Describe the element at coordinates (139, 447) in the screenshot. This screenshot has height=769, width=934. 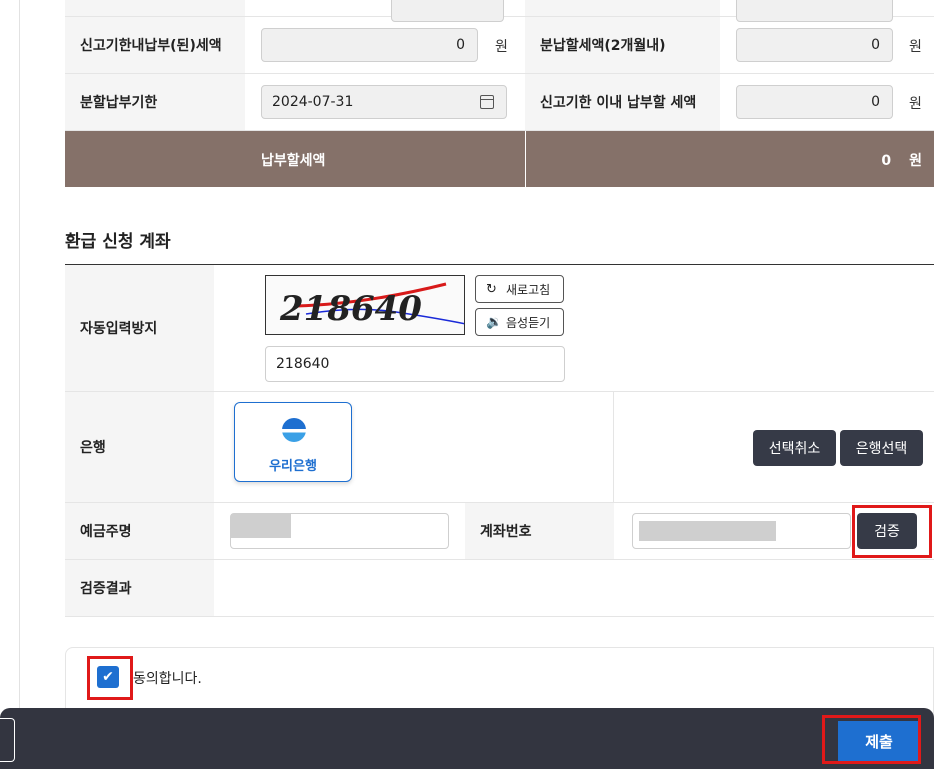
I see `bank-label: 은행` at that location.